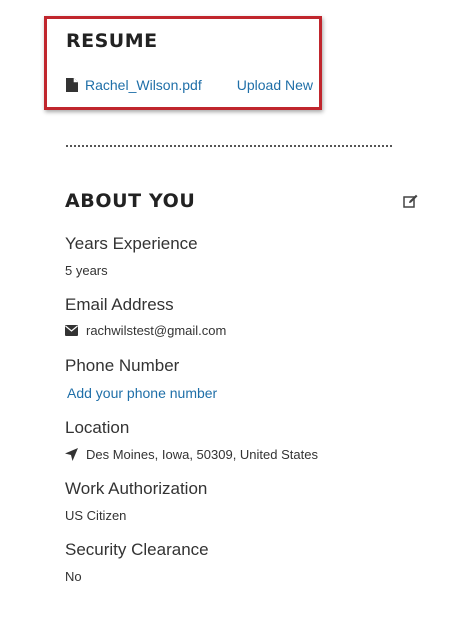 This screenshot has height=622, width=474. What do you see at coordinates (71, 454) in the screenshot?
I see `location-arrow-icon` at bounding box center [71, 454].